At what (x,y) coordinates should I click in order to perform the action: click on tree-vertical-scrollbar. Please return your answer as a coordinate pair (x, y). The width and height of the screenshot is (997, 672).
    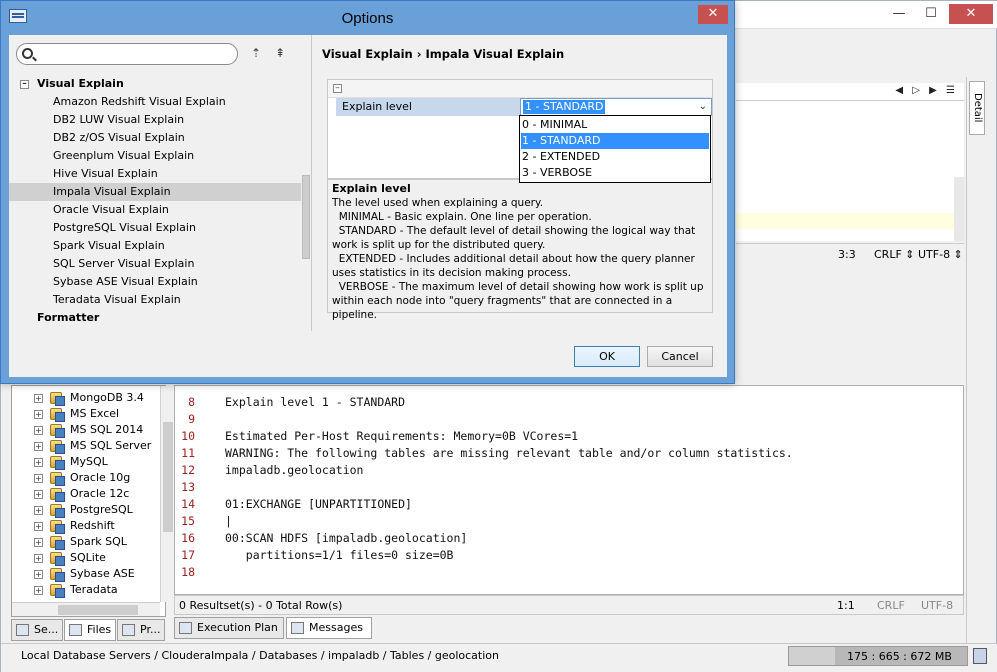
    Looking at the image, I should click on (167, 494).